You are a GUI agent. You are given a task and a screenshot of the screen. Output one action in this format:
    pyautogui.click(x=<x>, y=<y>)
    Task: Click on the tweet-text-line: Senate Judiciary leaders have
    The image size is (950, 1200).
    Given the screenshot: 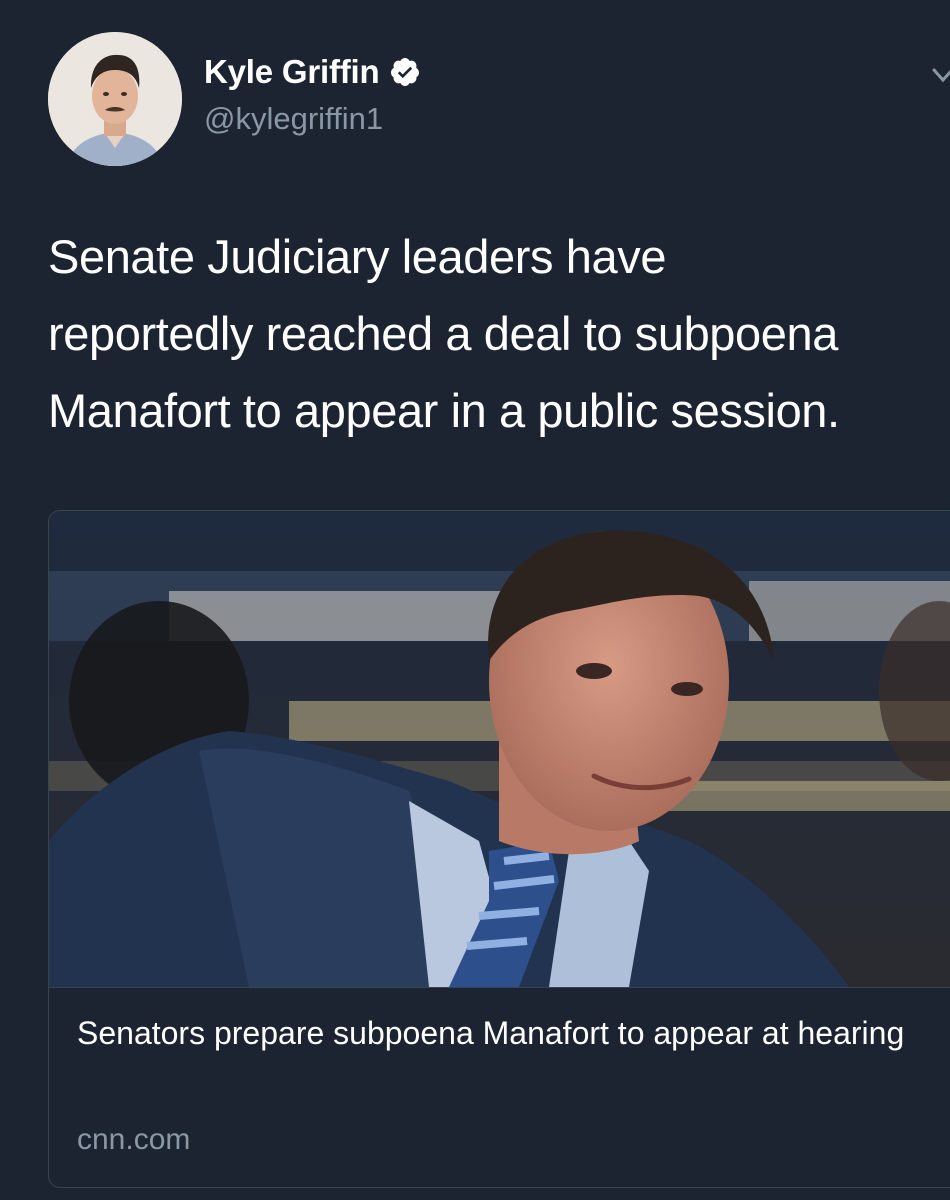 What is the action you would take?
    pyautogui.click(x=357, y=256)
    